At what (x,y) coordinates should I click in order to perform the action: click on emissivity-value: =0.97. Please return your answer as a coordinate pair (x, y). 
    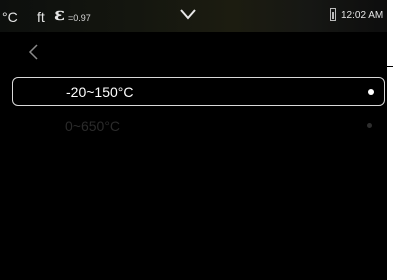
    Looking at the image, I should click on (79, 18).